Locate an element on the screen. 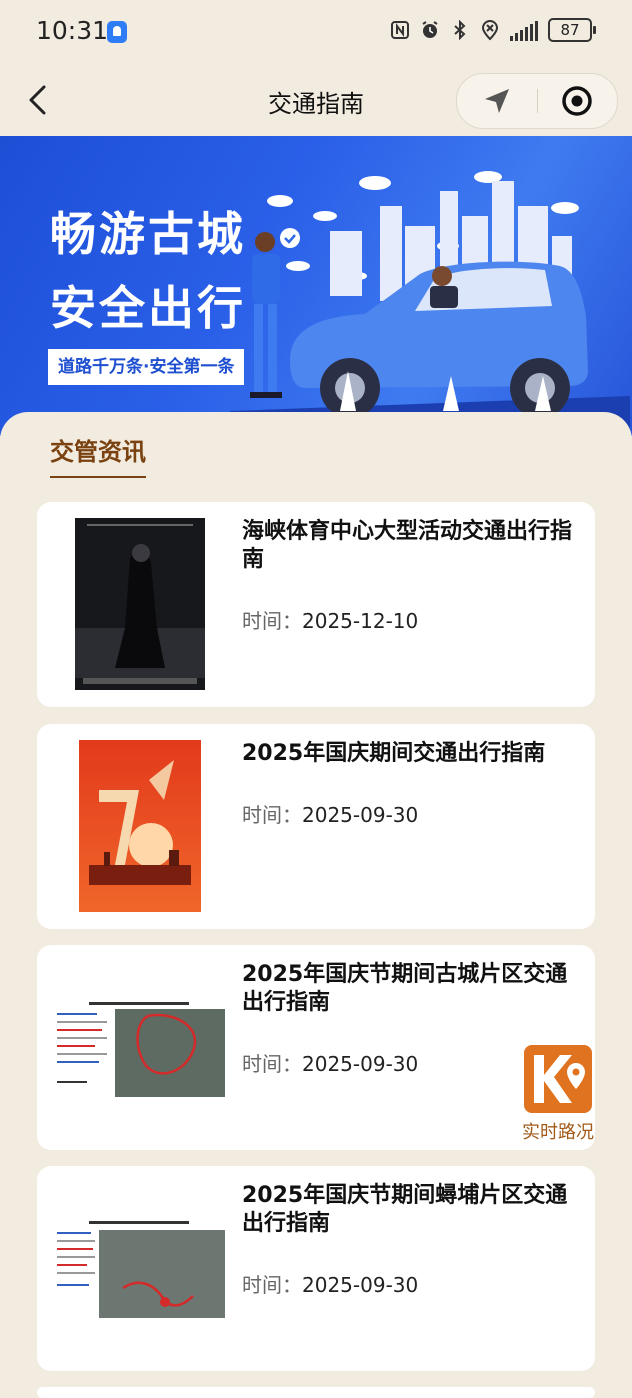 The image size is (632, 1398). share-location-button is located at coordinates (497, 101).